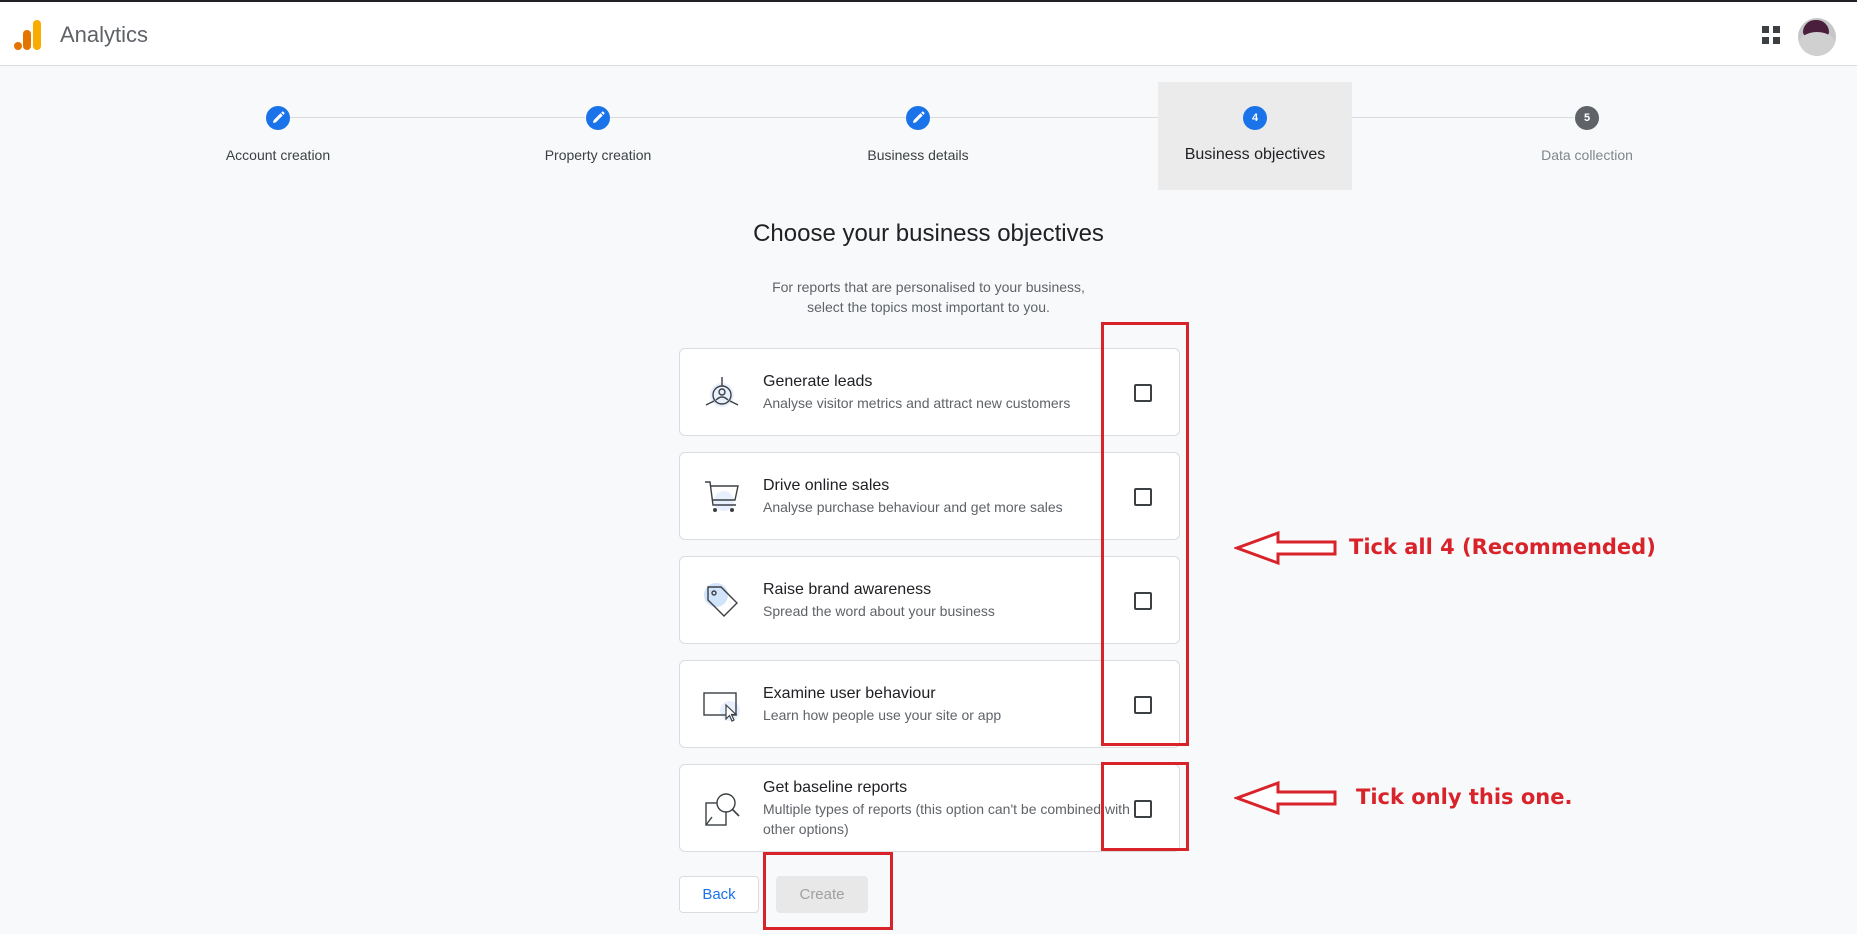 The height and width of the screenshot is (934, 1857). I want to click on subtitle-line: select the topics most important to you., so click(928, 307).